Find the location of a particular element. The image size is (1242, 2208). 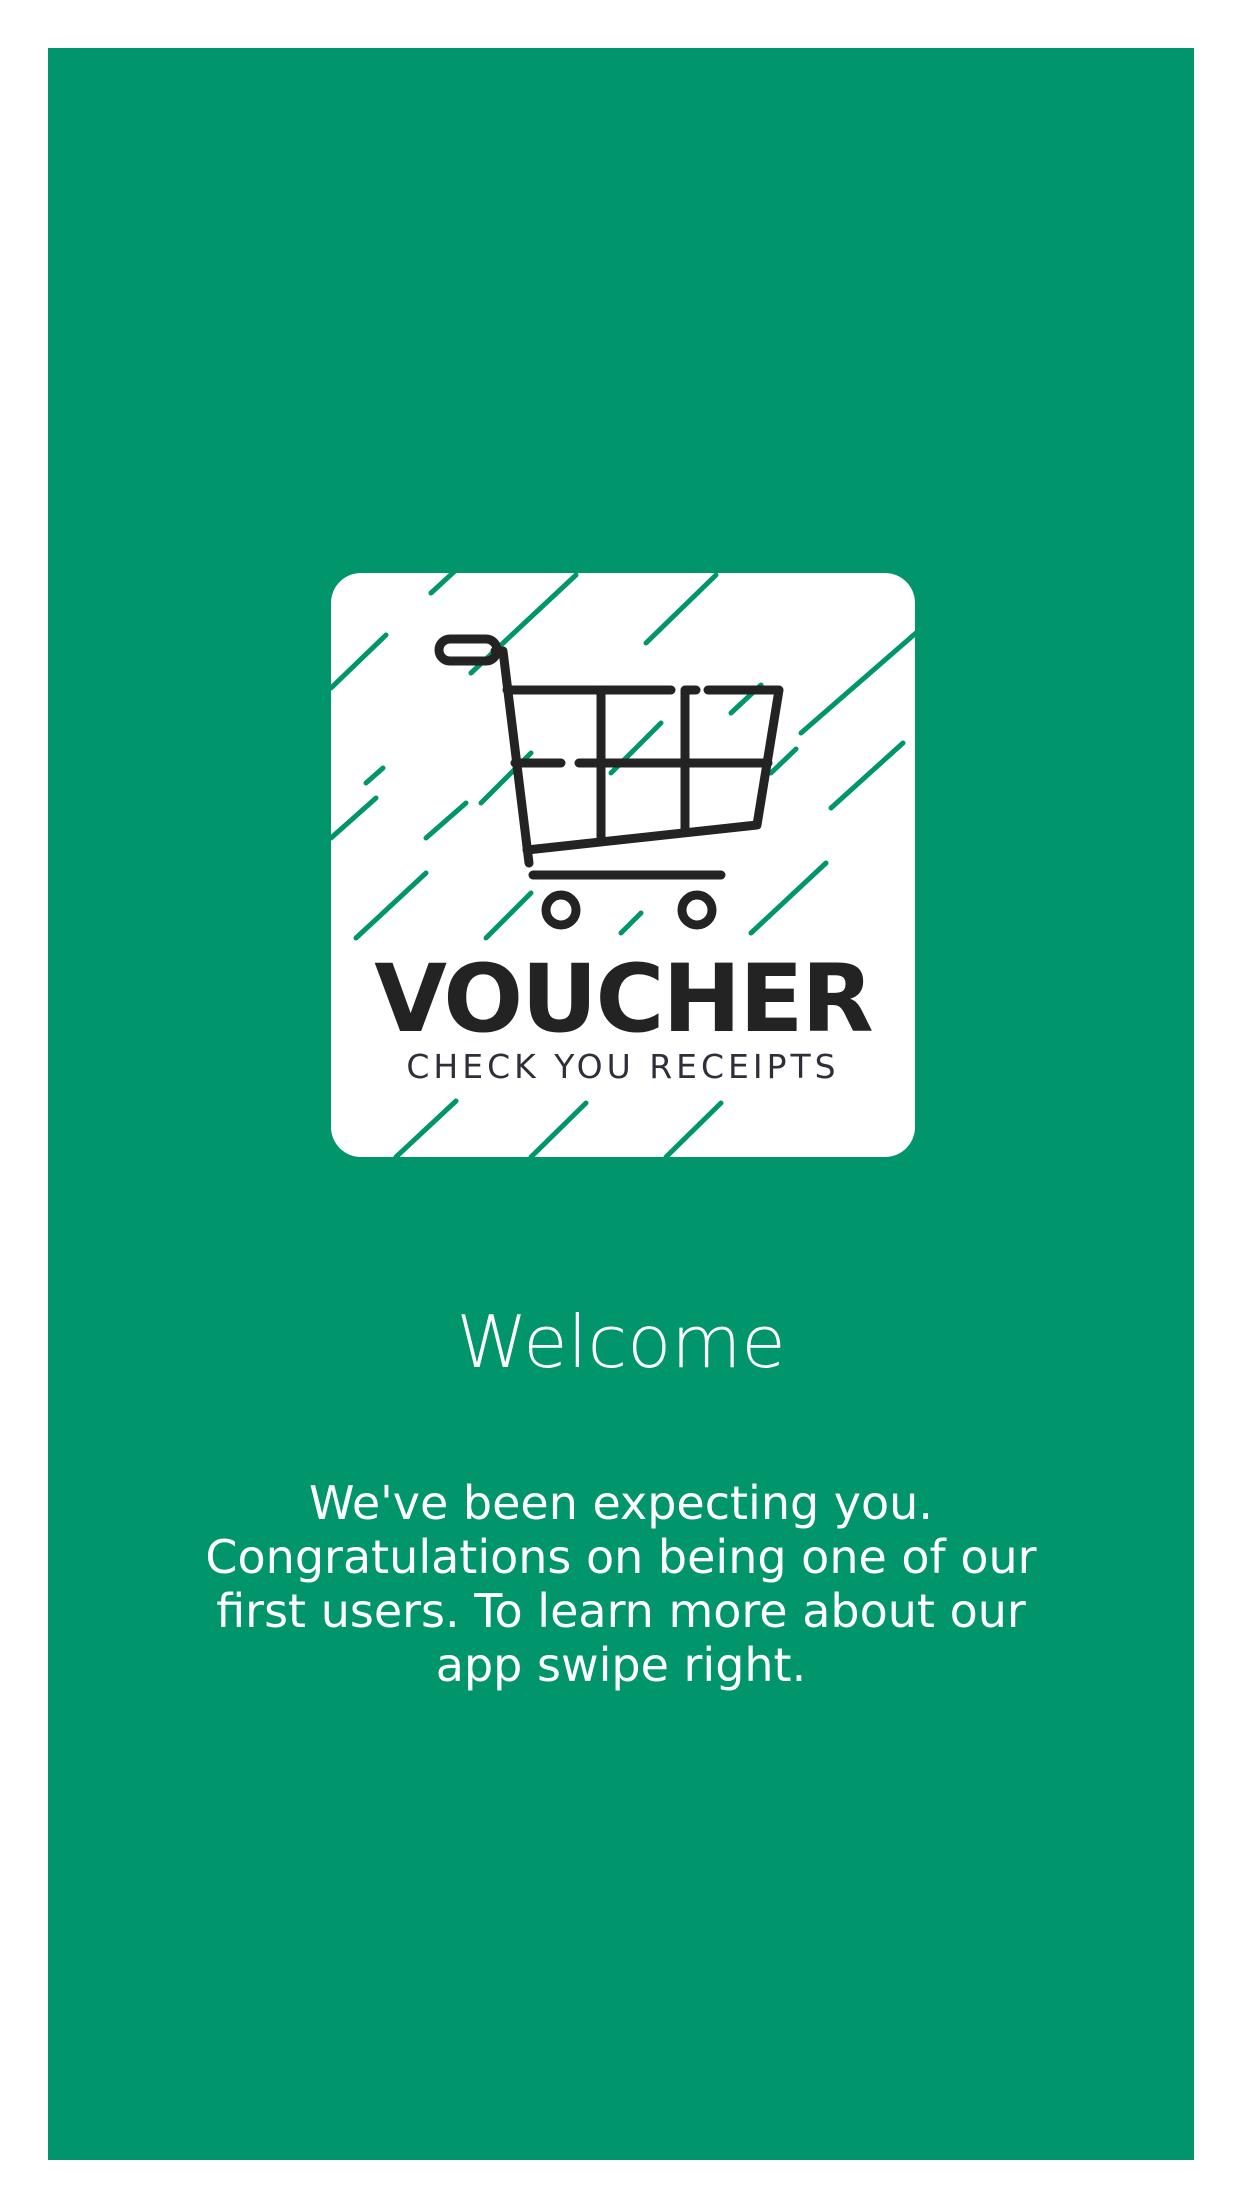

brand-name: VOUCHER is located at coordinates (624, 999).